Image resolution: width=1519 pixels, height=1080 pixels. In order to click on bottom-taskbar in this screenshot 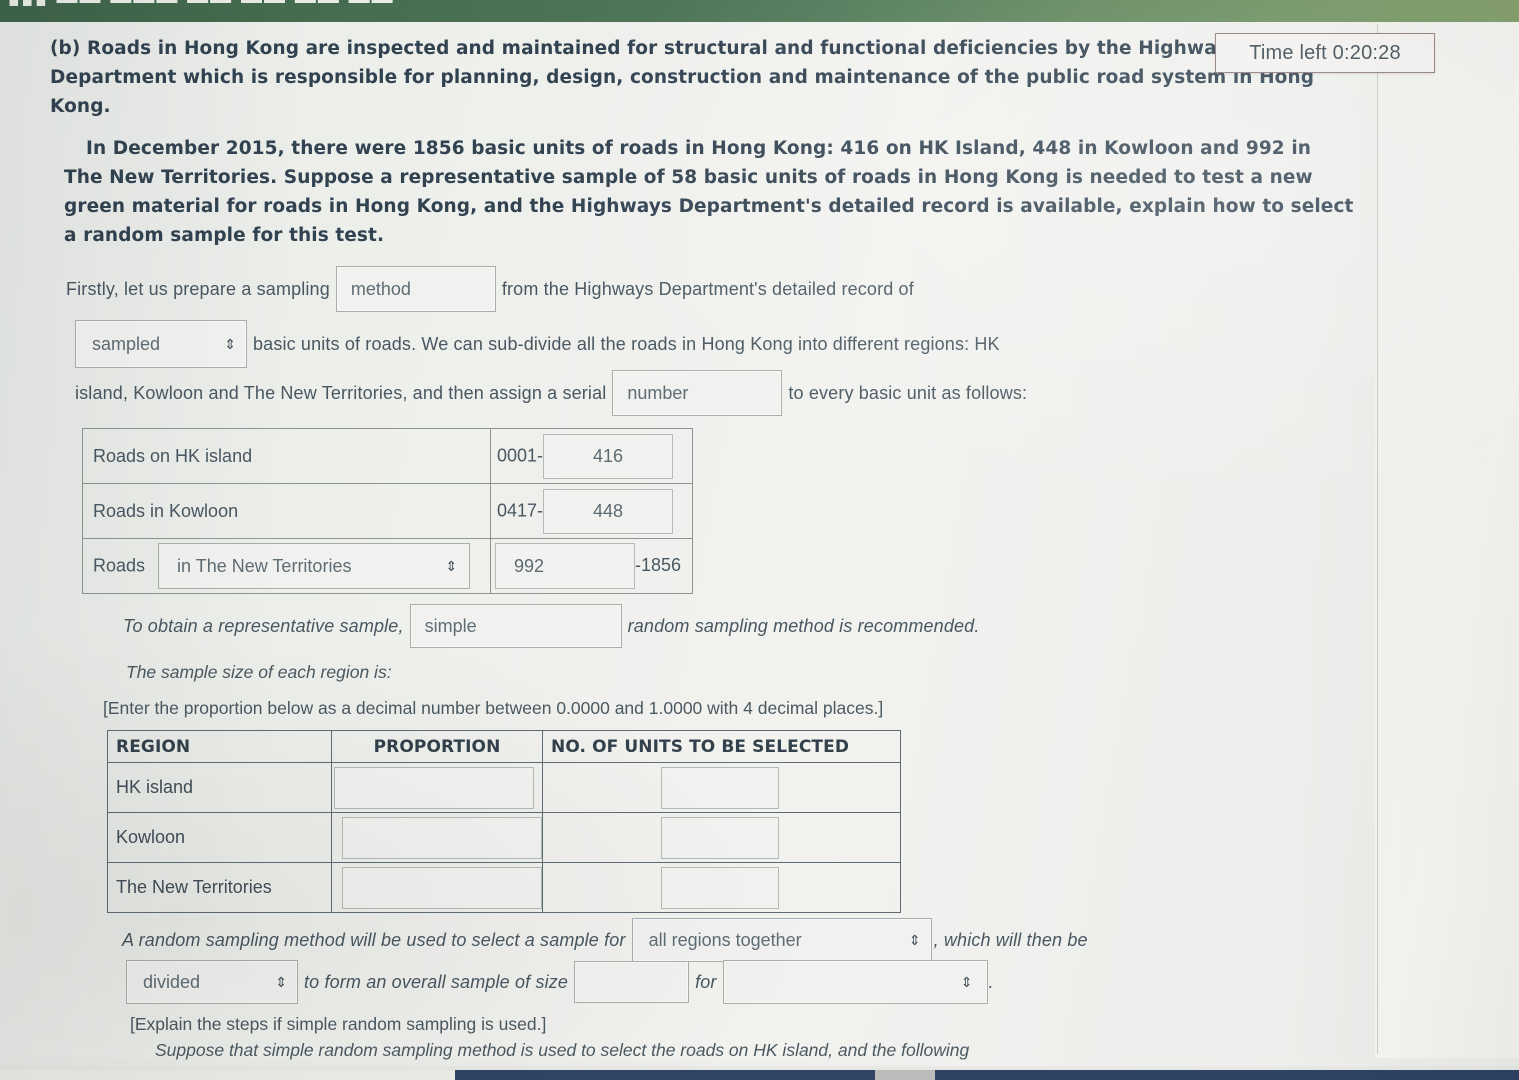, I will do `click(759, 1073)`.